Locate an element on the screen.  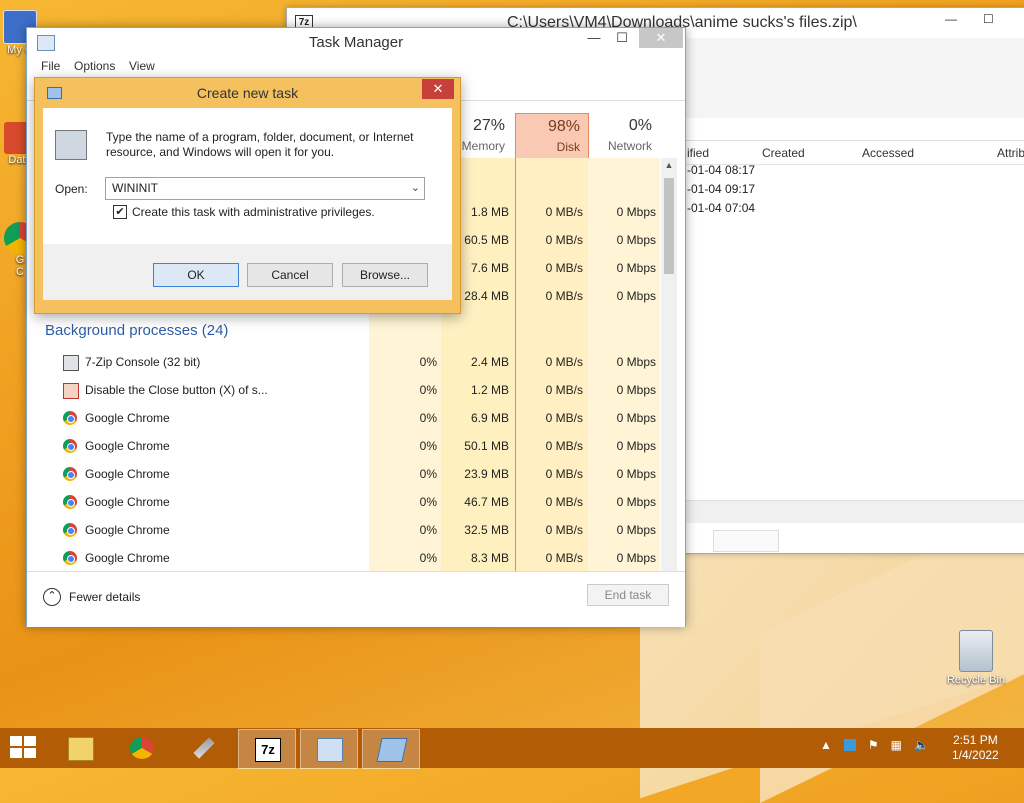
clock: 2:51 PM 1/4/2022 is located at coordinates (975, 748).